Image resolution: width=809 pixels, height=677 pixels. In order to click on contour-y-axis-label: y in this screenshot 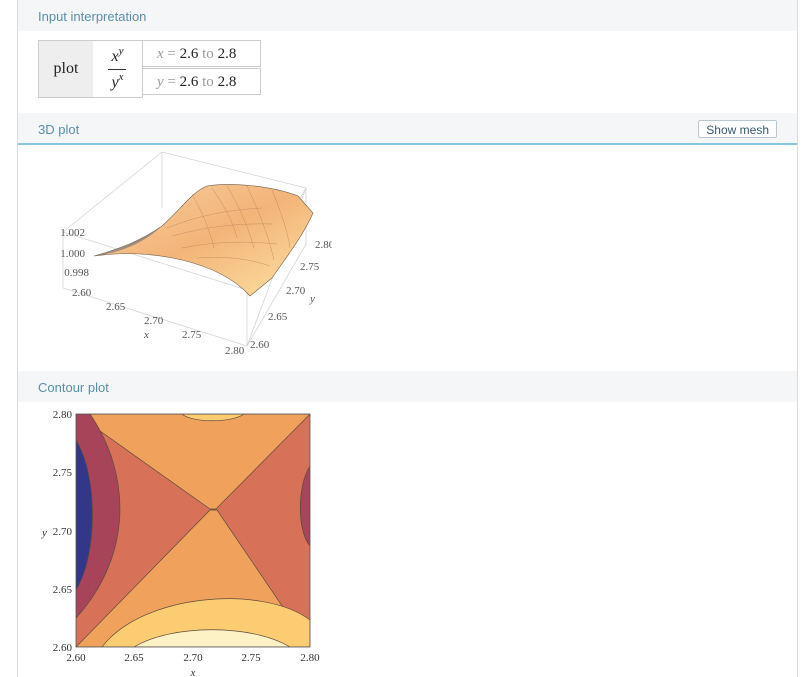, I will do `click(44, 533)`.